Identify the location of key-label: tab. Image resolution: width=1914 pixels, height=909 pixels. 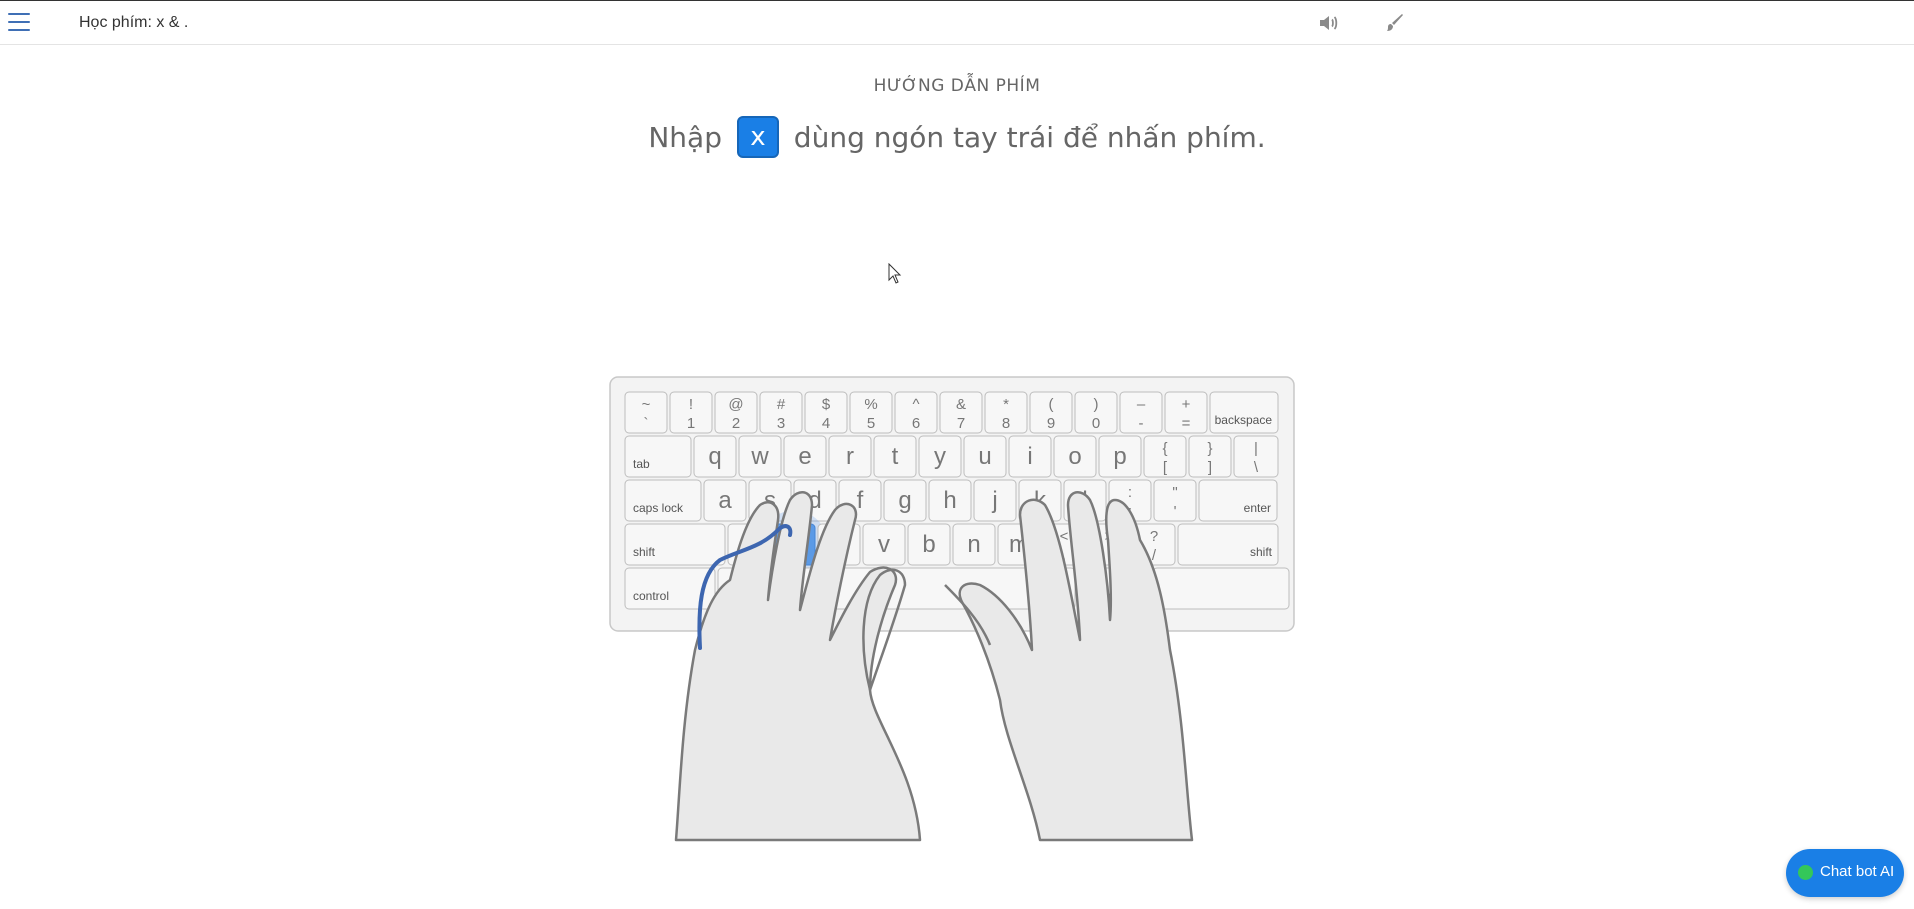
(641, 464).